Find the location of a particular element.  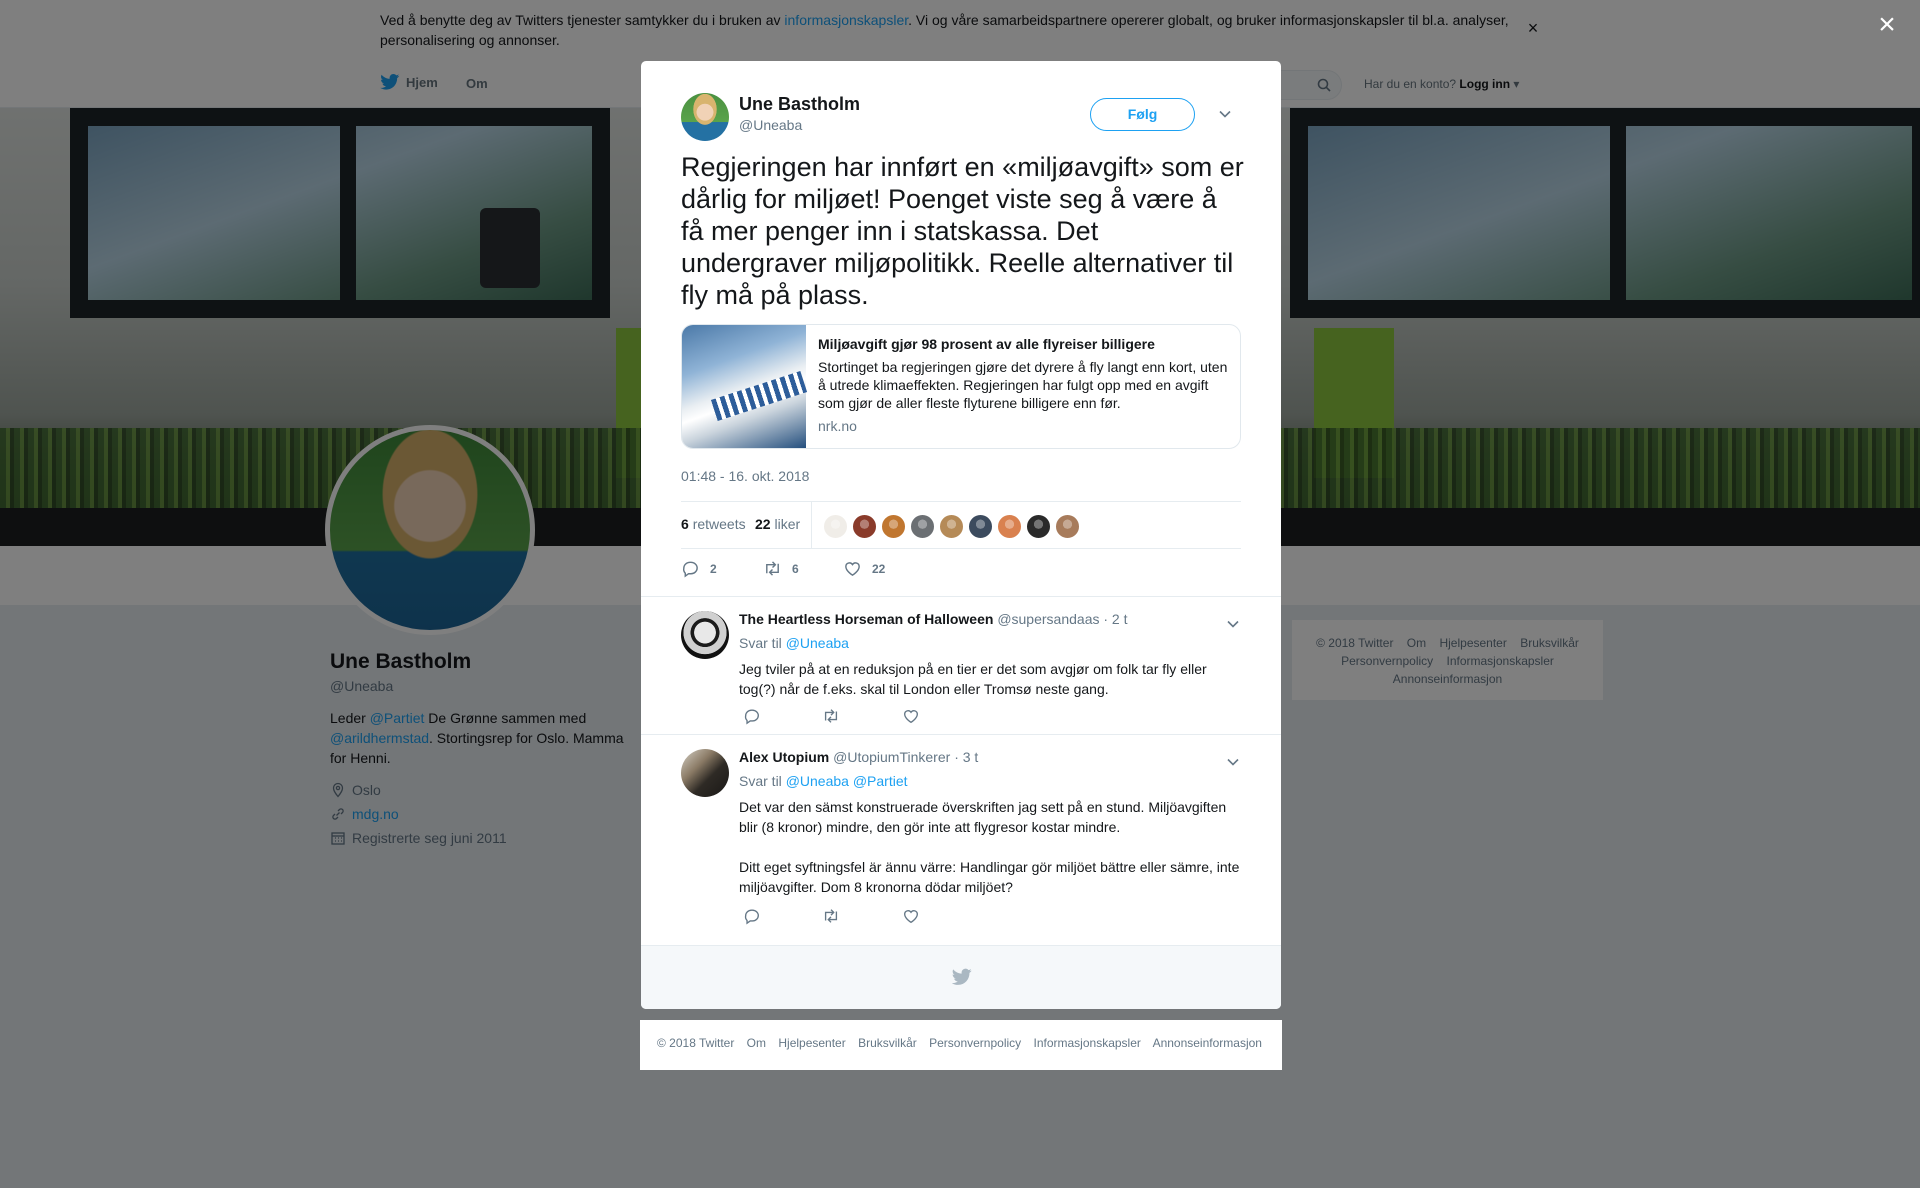

liker-avatars is located at coordinates (951, 526).